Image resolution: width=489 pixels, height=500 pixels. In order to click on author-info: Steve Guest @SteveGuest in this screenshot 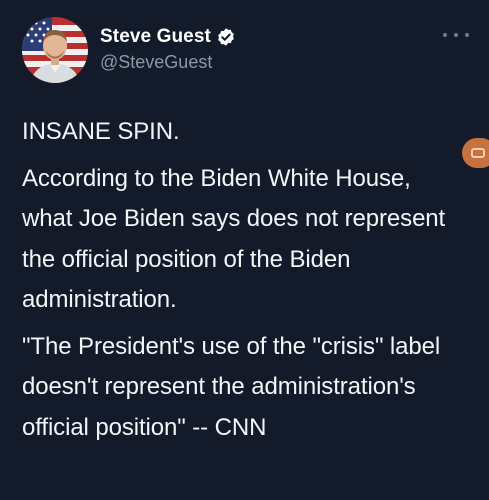, I will do `click(168, 49)`.